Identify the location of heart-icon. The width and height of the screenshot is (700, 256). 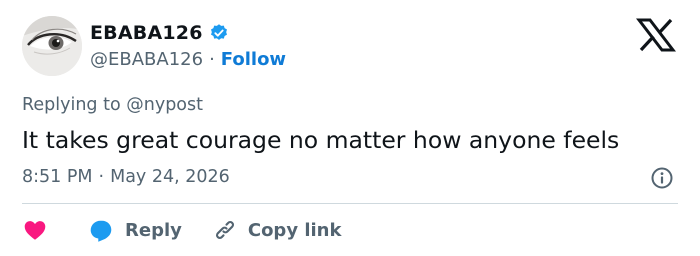
(35, 230).